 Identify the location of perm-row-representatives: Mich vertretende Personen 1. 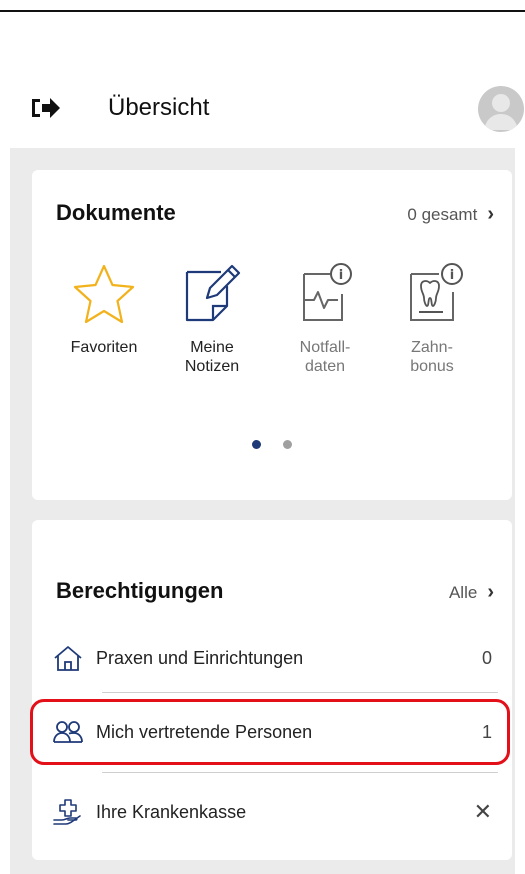
(275, 732).